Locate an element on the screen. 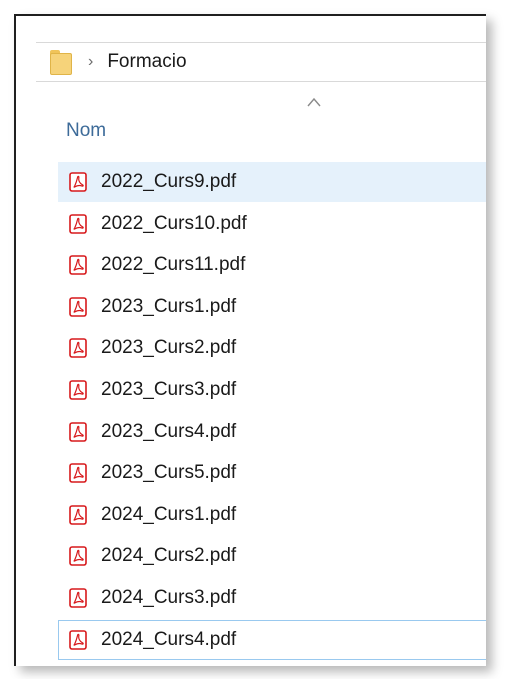 The width and height of the screenshot is (515, 679). file-row-2022-curs10: 2022_Curs10.pdf is located at coordinates (272, 224).